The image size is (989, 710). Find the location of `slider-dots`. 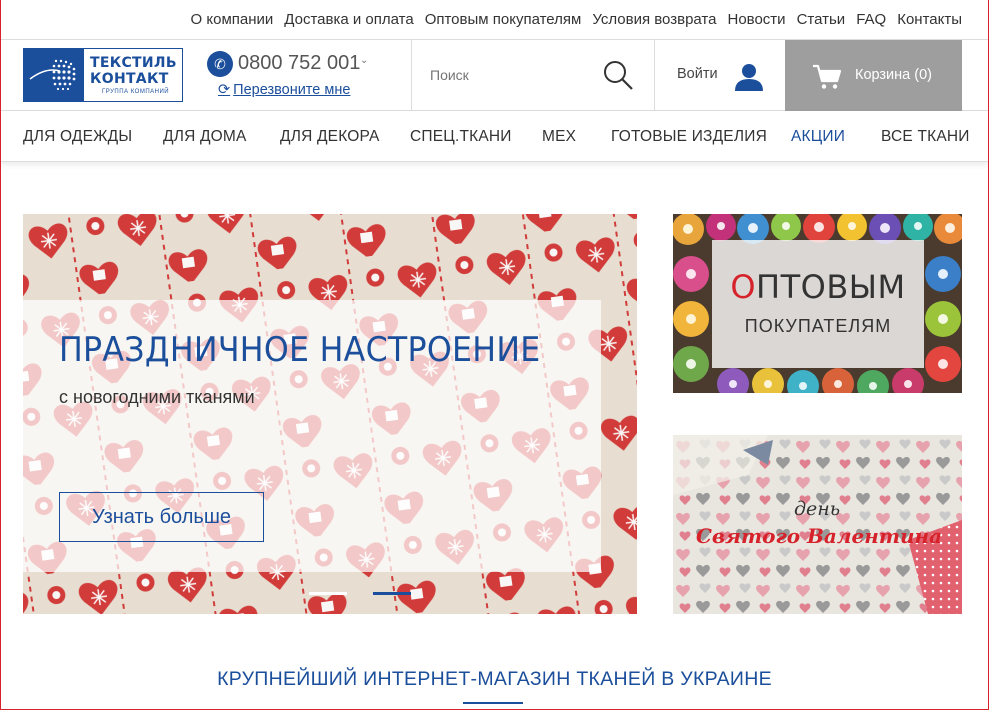

slider-dots is located at coordinates (360, 593).